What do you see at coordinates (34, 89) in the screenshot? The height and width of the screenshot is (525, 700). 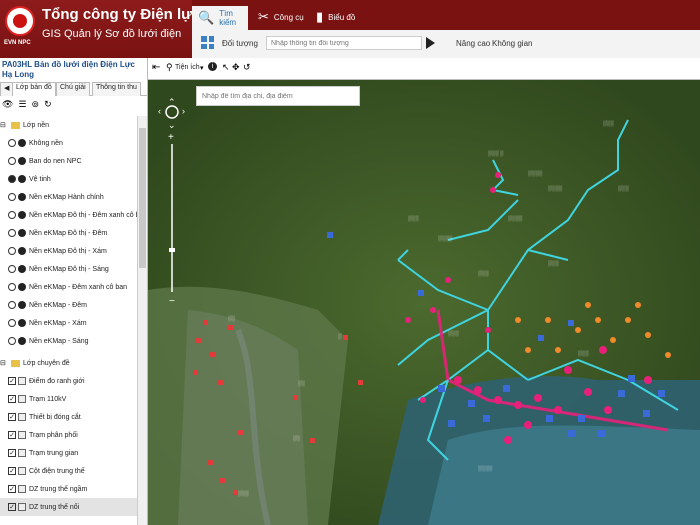 I see `tab-layers: Lớp bản đồ` at bounding box center [34, 89].